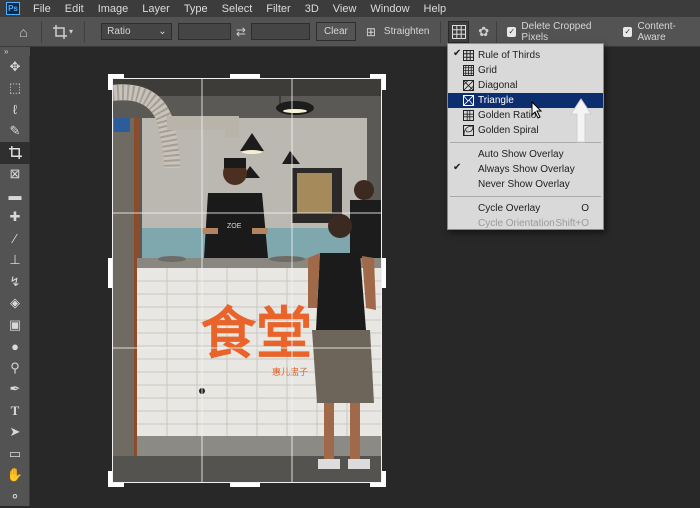 The height and width of the screenshot is (508, 700). Describe the element at coordinates (406, 31) in the screenshot. I see `straighten-label: Straighten` at that location.